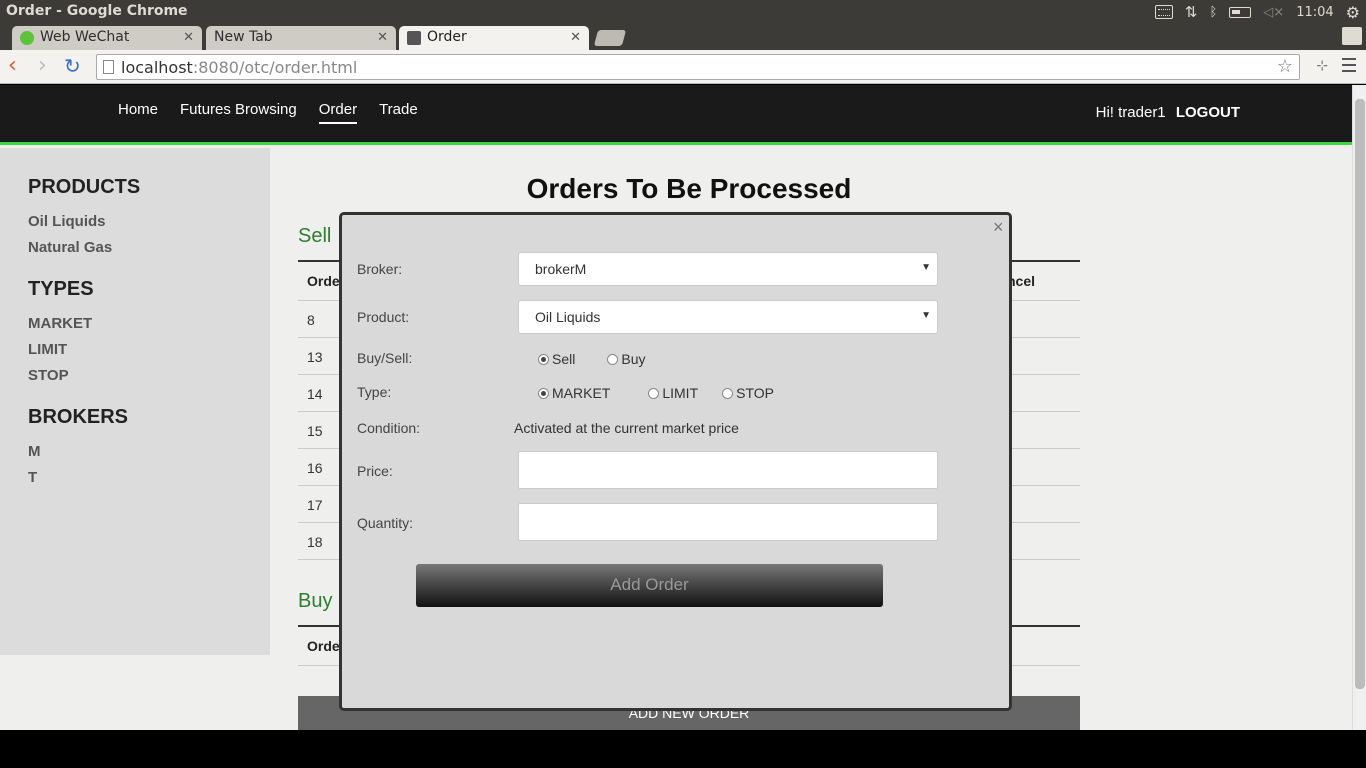 The image size is (1366, 768). What do you see at coordinates (698, 67) in the screenshot?
I see `address-bar: localhost:8080/otc/order.html ☆` at bounding box center [698, 67].